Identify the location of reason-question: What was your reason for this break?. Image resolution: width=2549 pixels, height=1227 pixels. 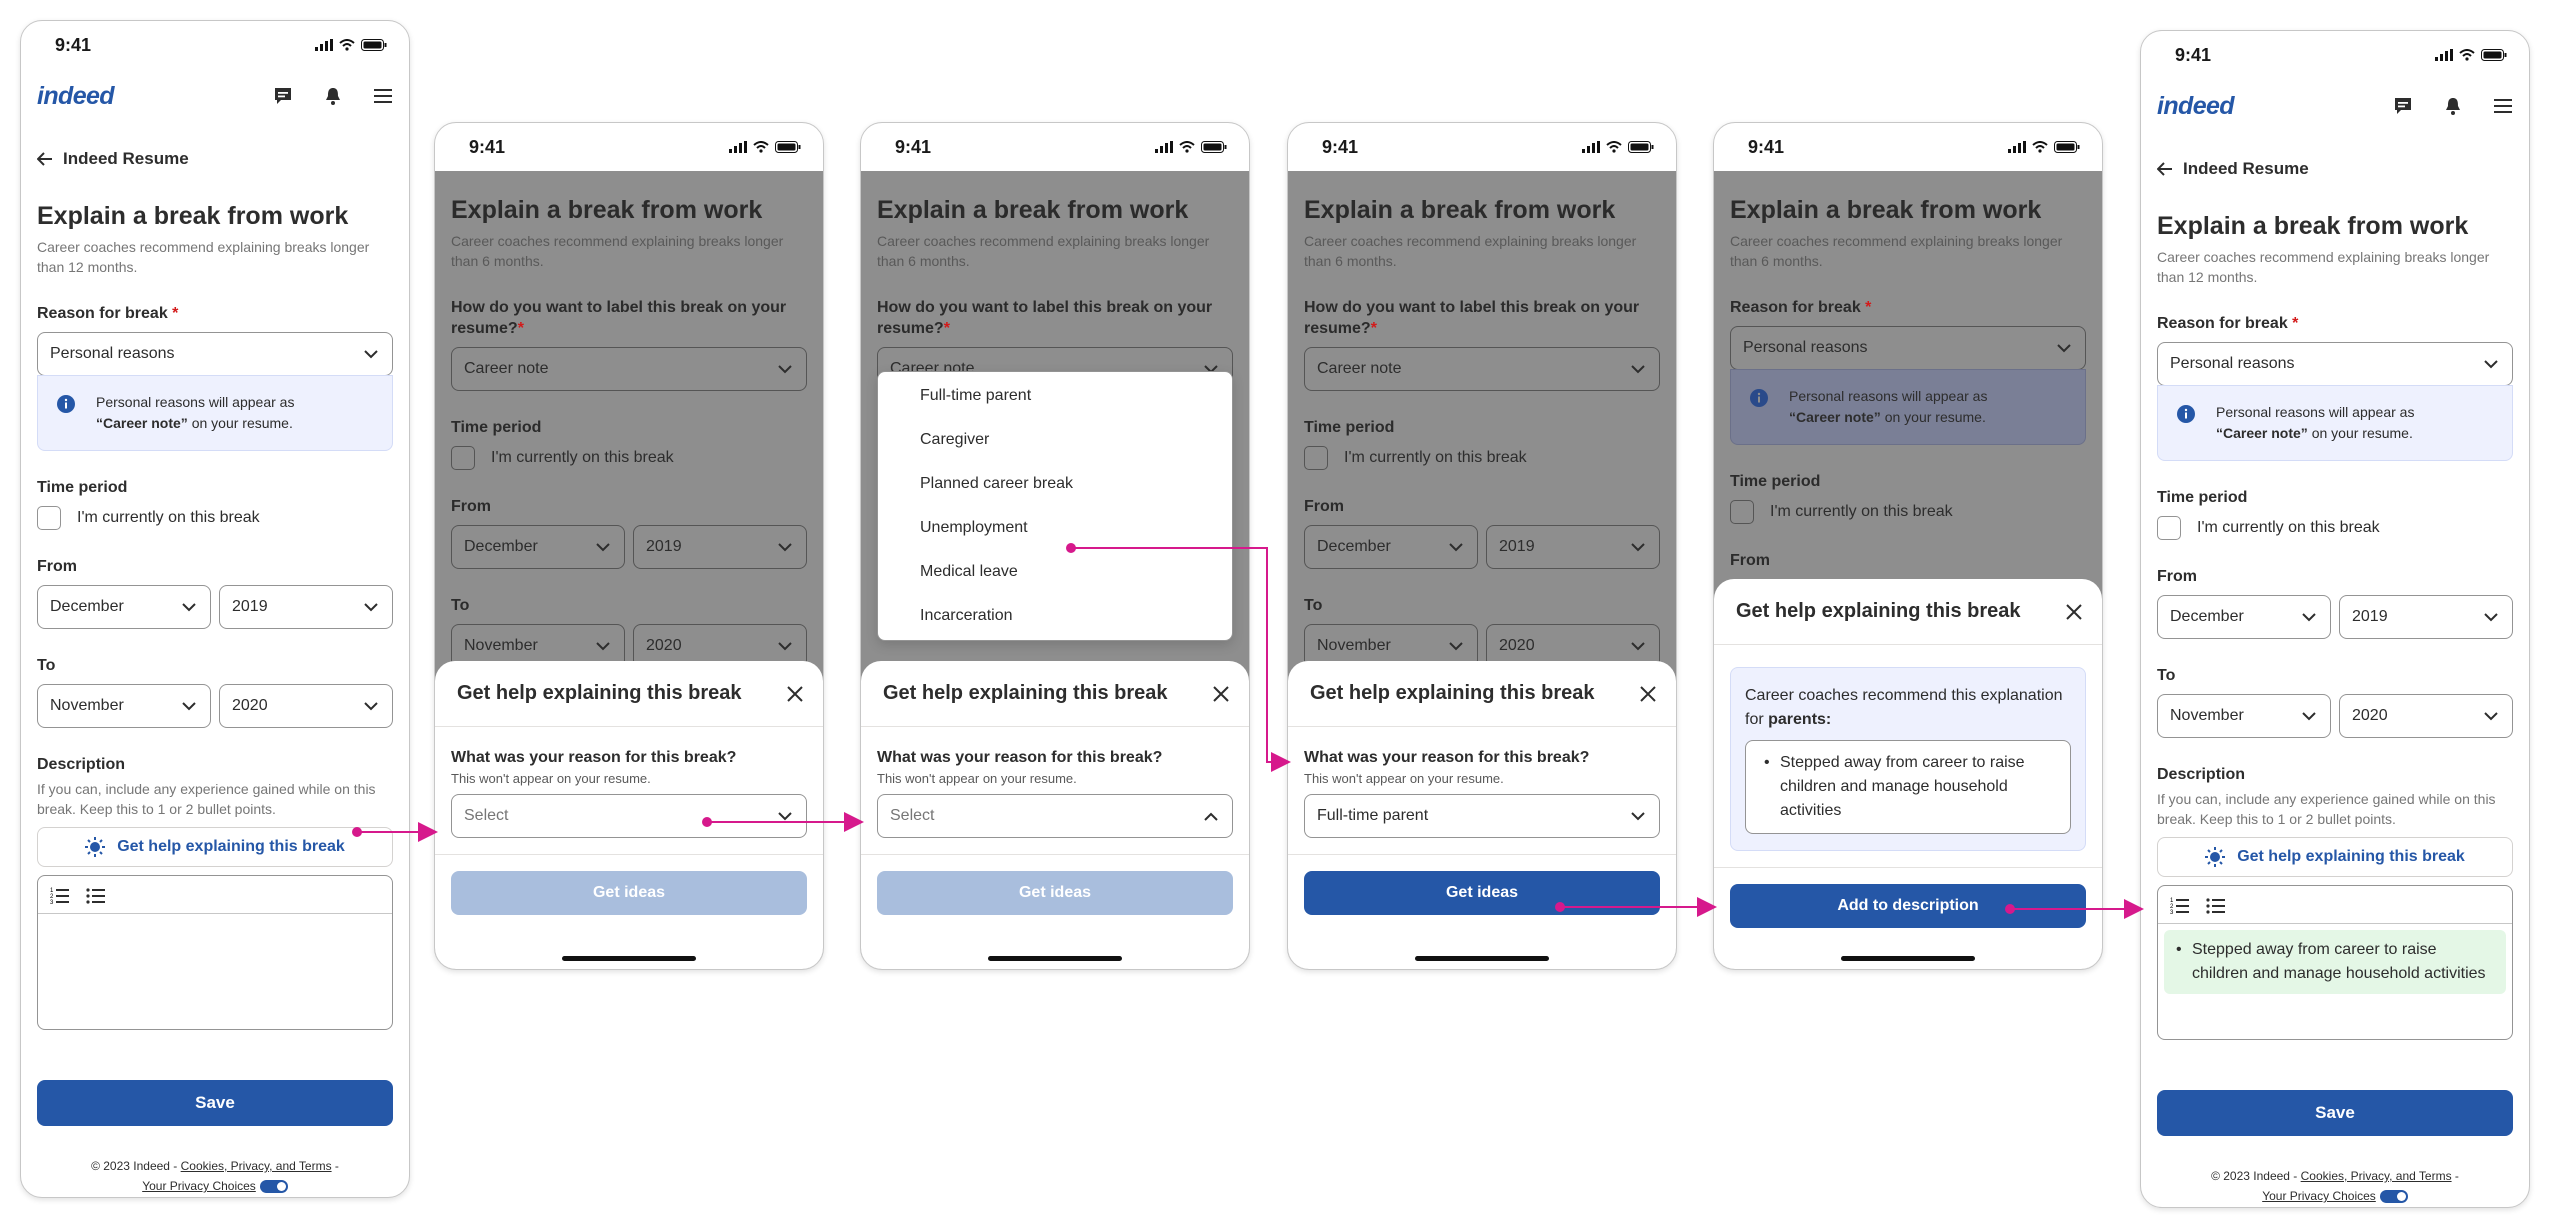
(594, 757).